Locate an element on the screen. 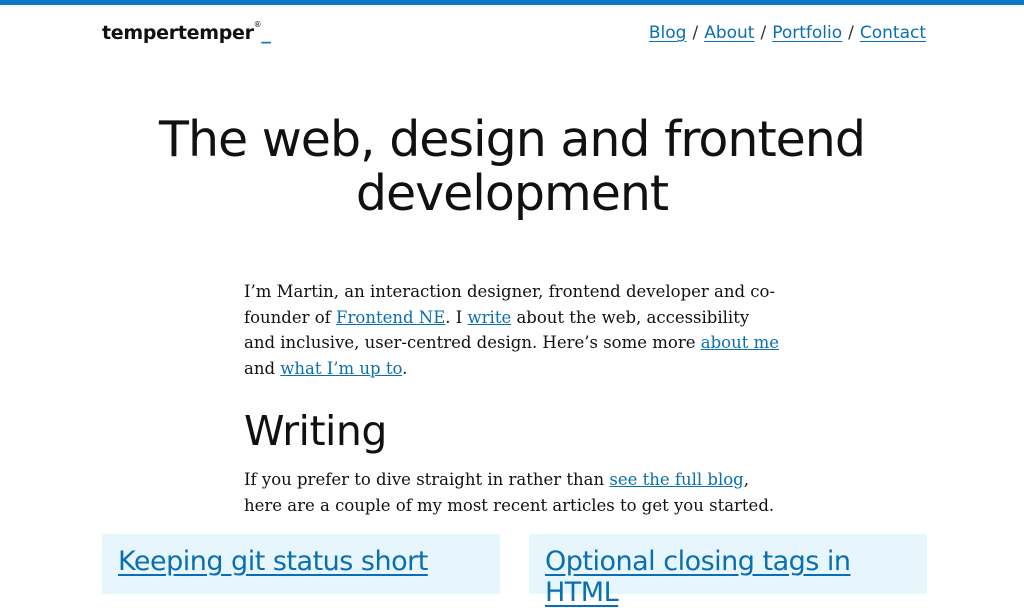 The width and height of the screenshot is (1024, 608). page-title-line-1: The web, design and frontend is located at coordinates (512, 139).